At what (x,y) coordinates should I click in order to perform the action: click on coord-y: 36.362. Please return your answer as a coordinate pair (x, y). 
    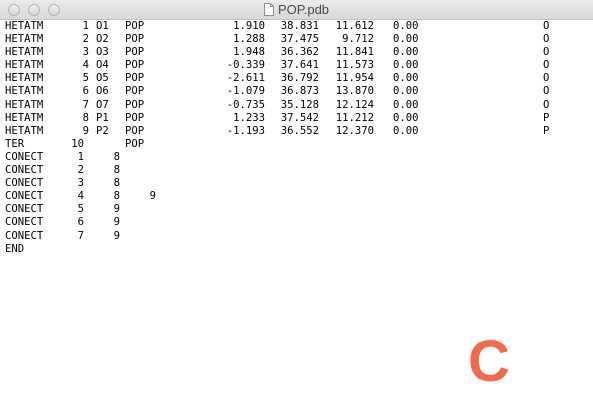
    Looking at the image, I should click on (299, 52).